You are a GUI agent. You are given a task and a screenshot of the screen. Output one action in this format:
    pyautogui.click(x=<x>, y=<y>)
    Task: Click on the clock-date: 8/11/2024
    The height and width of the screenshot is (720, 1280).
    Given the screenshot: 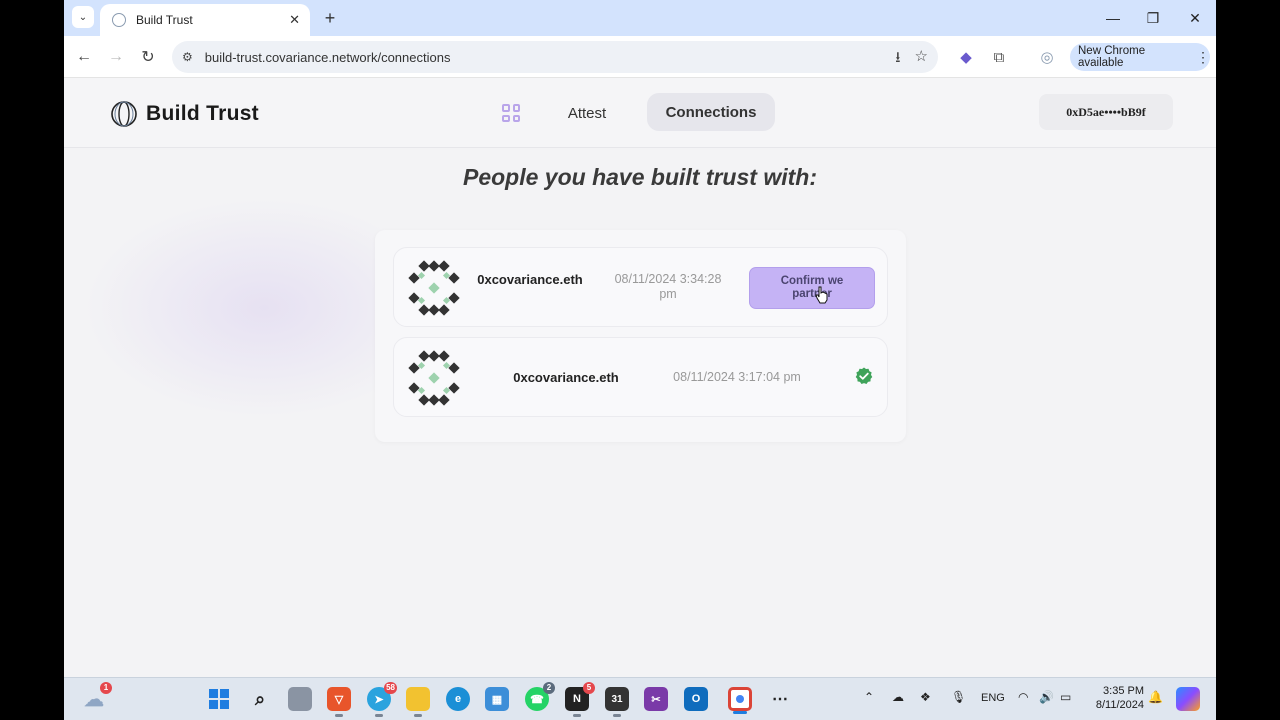 What is the action you would take?
    pyautogui.click(x=1119, y=705)
    